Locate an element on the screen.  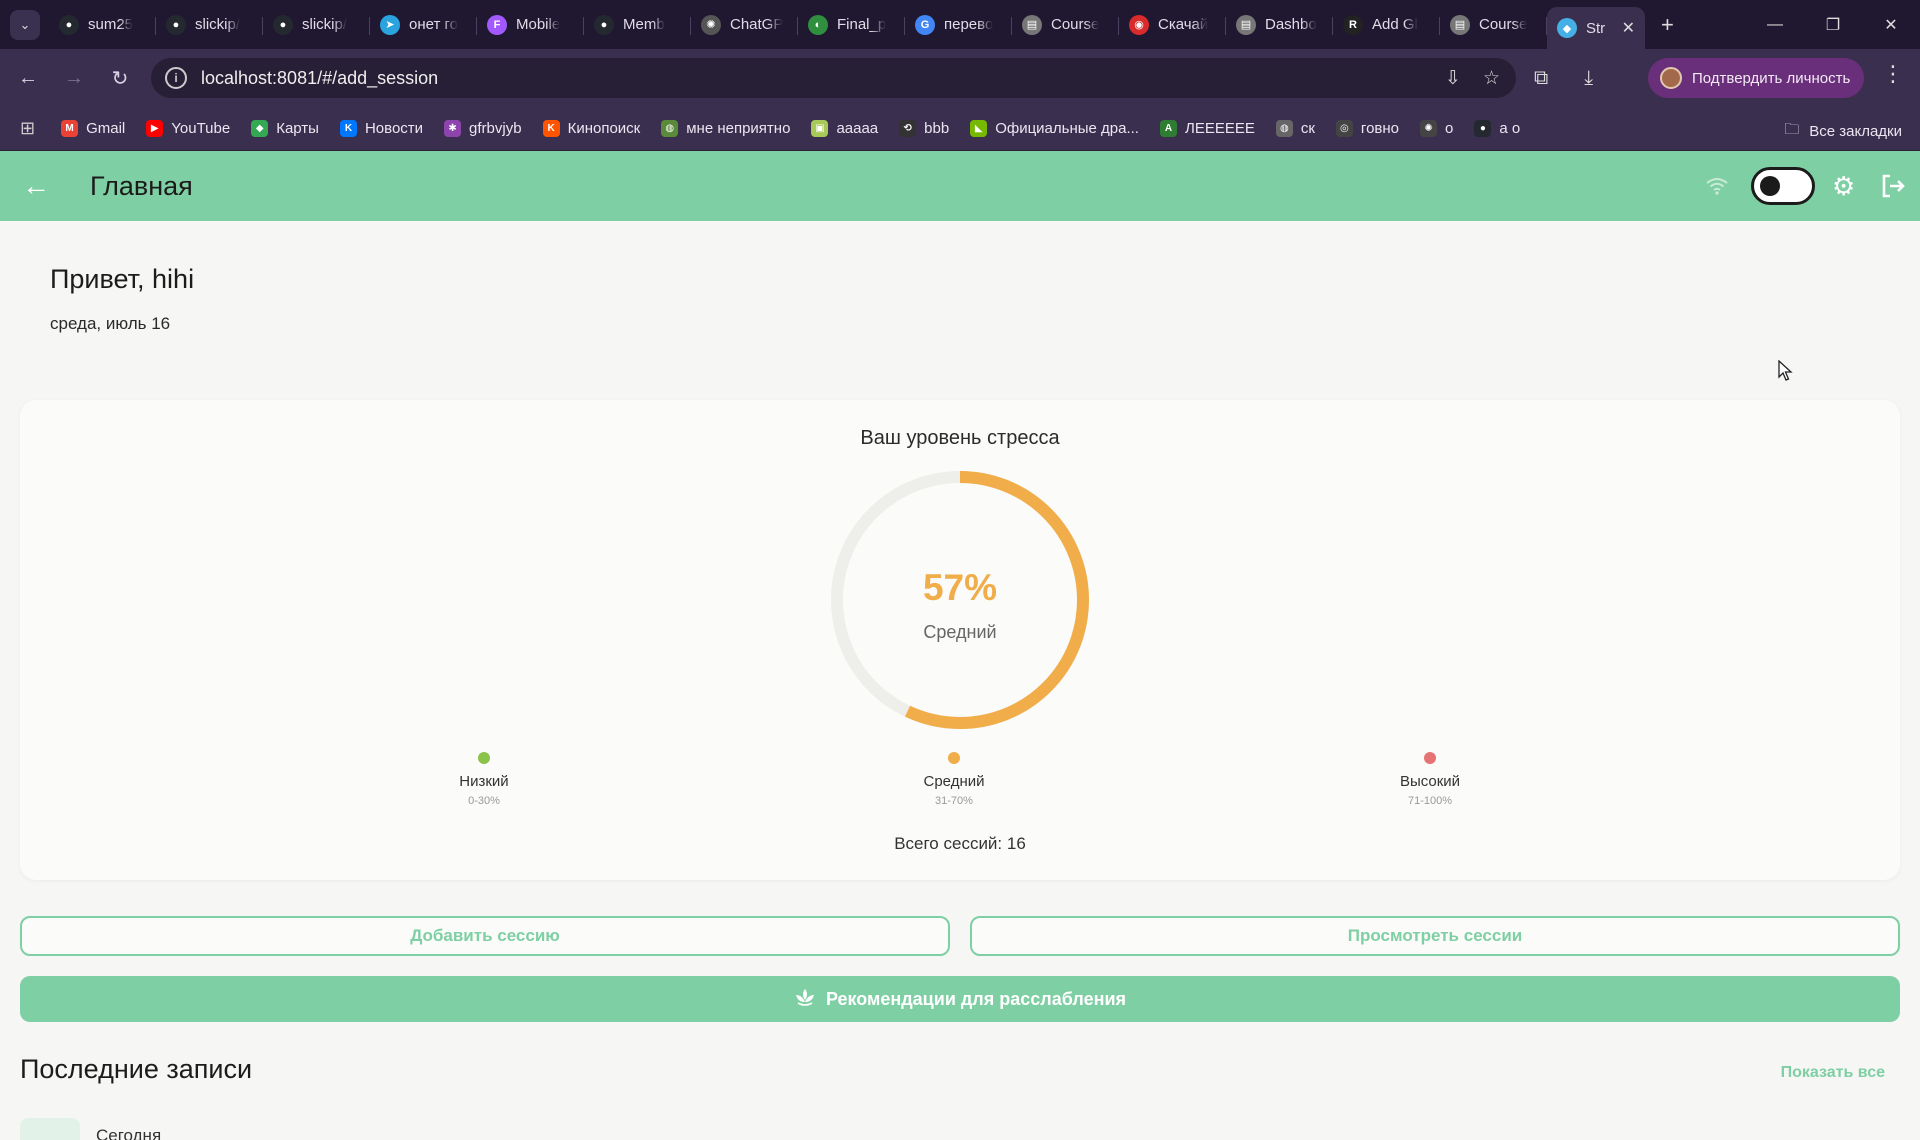
install-app-icon: ⇩ is located at coordinates (1453, 78).